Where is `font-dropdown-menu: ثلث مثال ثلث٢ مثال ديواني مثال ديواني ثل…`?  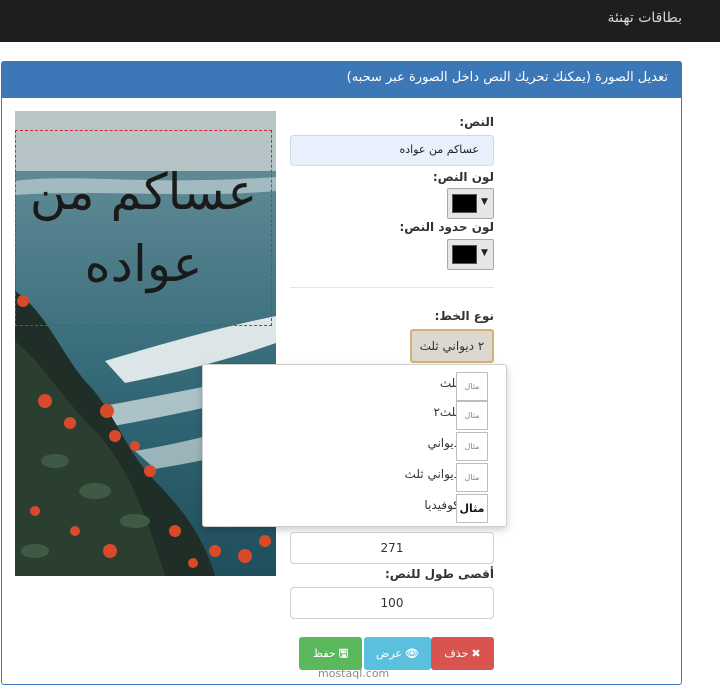
font-dropdown-menu: ثلث مثال ثلث٢ مثال ديواني مثال ديواني ثل… is located at coordinates (354, 445).